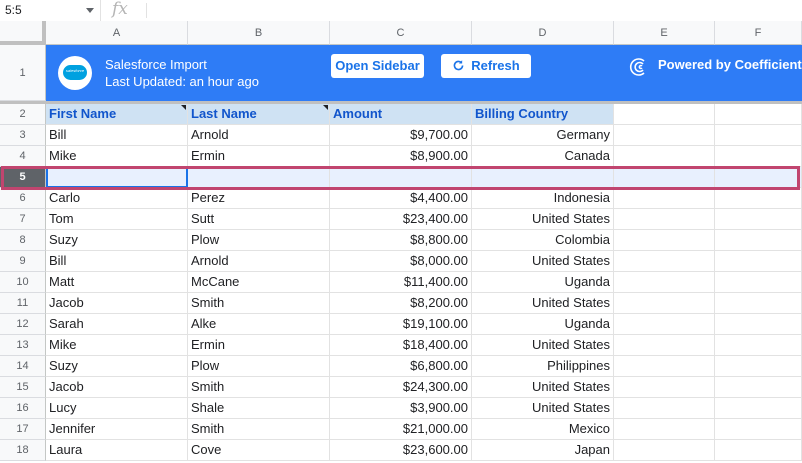 The width and height of the screenshot is (802, 463). What do you see at coordinates (23, 324) in the screenshot?
I see `row-header-12: 12` at bounding box center [23, 324].